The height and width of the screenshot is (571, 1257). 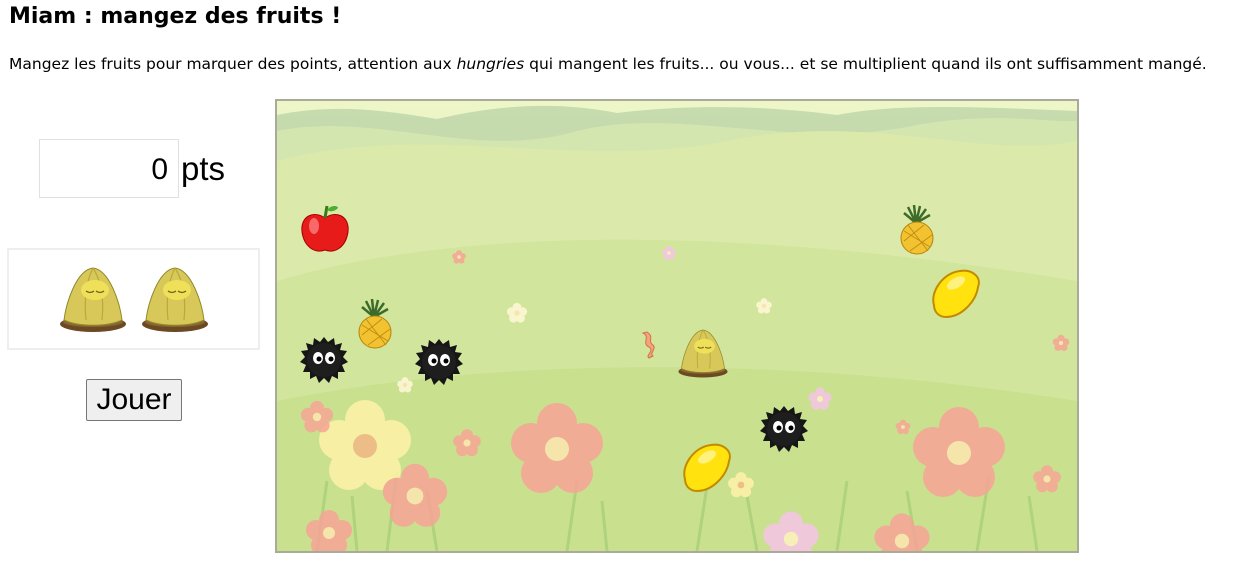 I want to click on score-value: 0, so click(x=109, y=168).